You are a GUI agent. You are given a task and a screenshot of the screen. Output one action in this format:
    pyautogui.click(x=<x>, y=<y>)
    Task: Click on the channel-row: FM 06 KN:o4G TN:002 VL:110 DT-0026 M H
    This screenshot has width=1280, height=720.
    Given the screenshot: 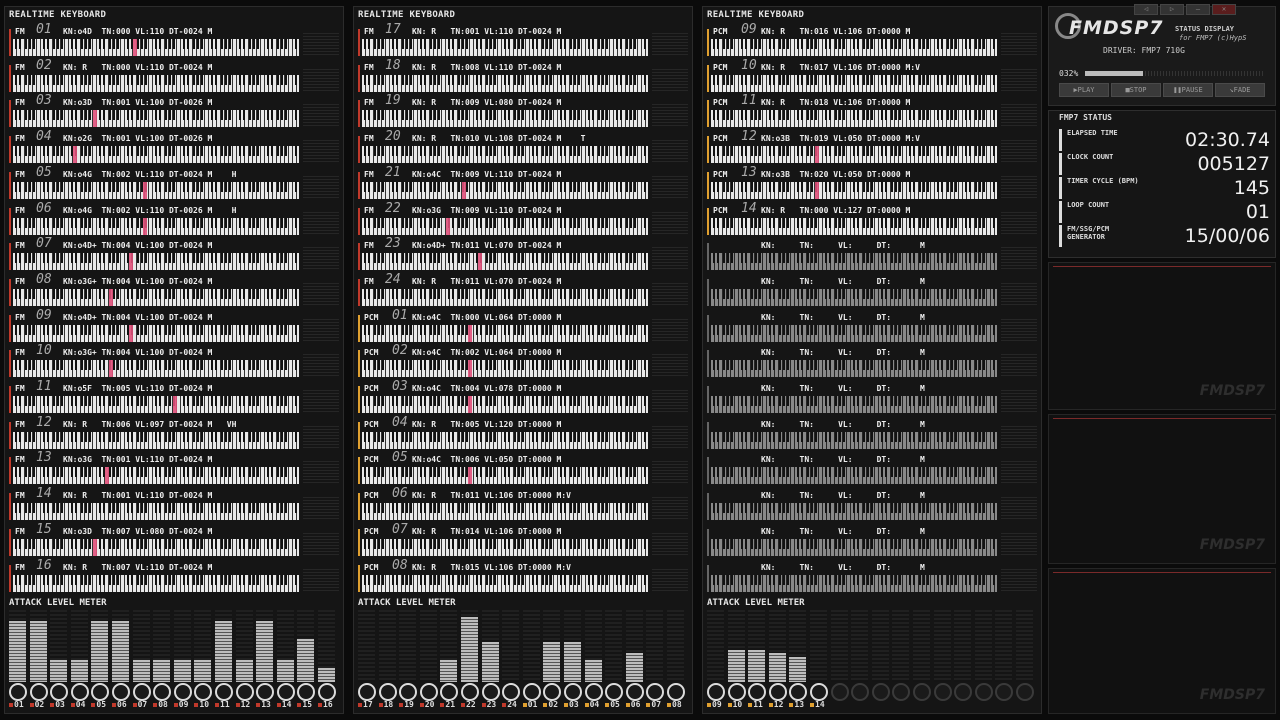 What is the action you would take?
    pyautogui.click(x=175, y=219)
    